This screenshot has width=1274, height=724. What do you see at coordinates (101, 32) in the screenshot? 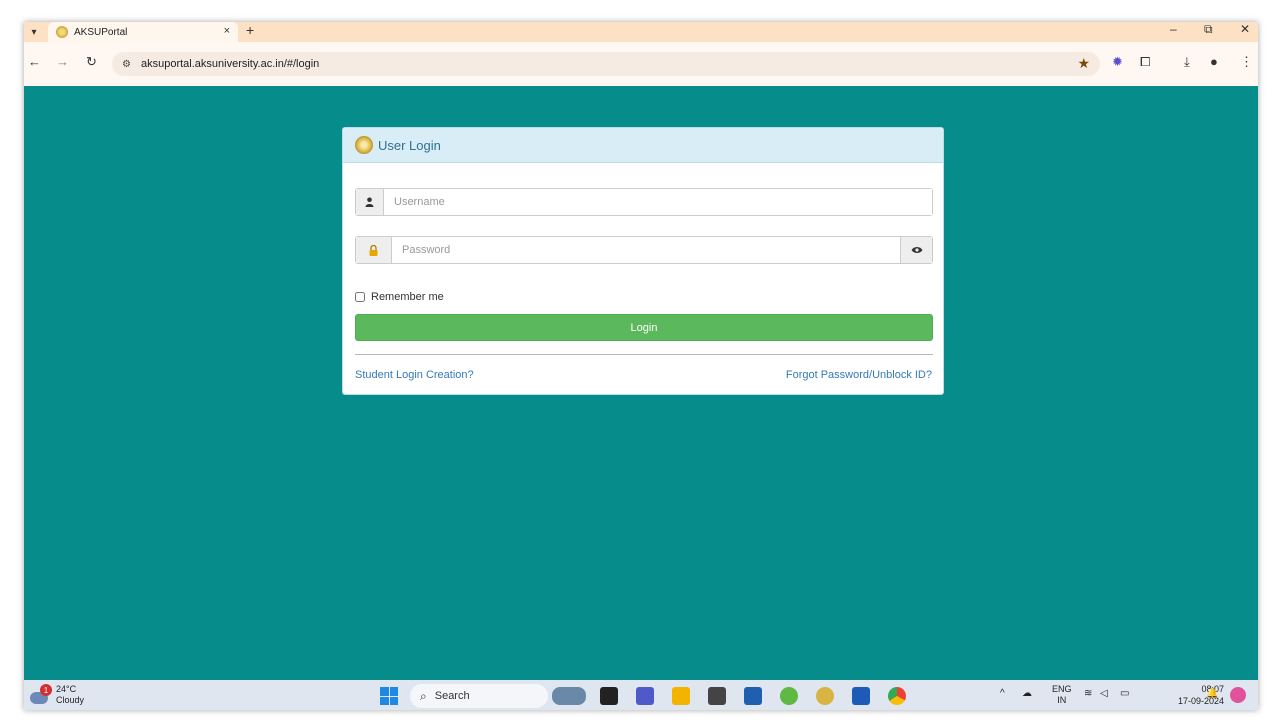
I see `tab-title: AKSUPortal` at bounding box center [101, 32].